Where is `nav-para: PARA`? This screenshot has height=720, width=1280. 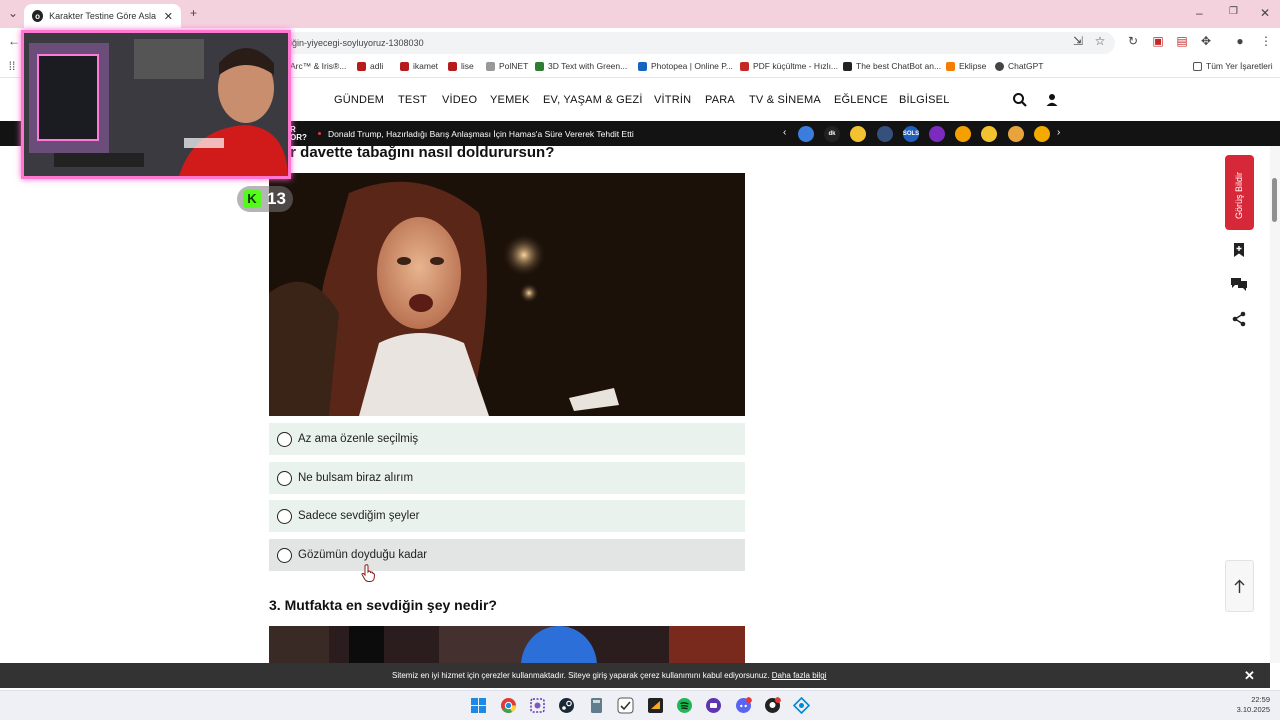
nav-para: PARA is located at coordinates (720, 100).